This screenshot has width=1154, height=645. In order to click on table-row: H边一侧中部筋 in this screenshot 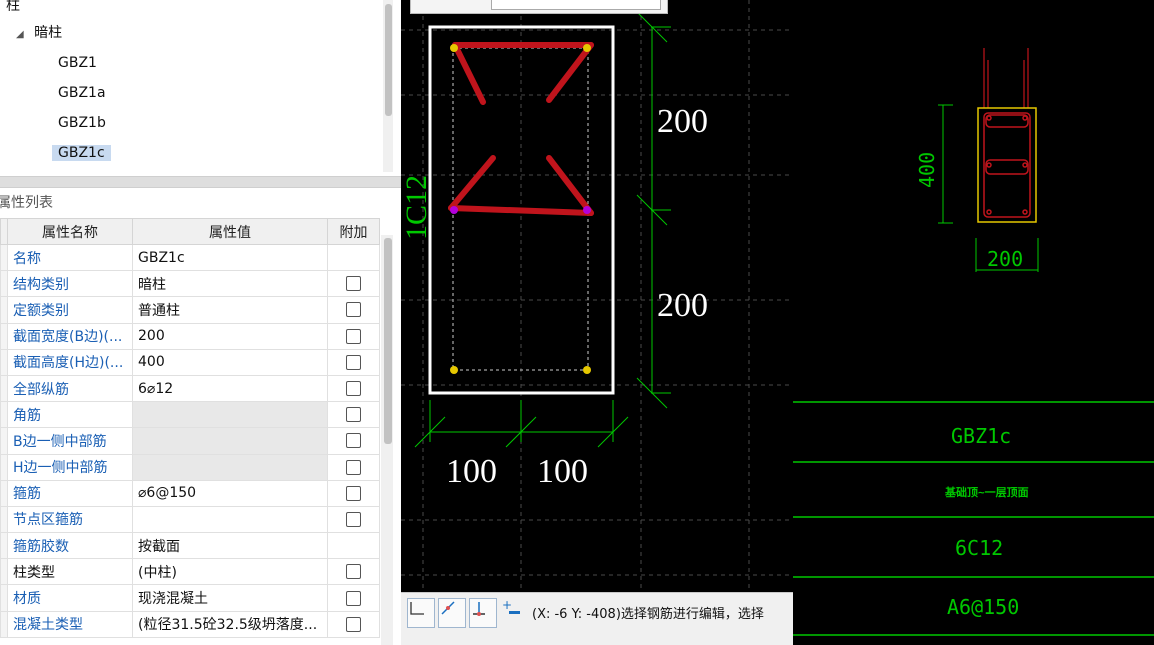, I will do `click(190, 467)`.